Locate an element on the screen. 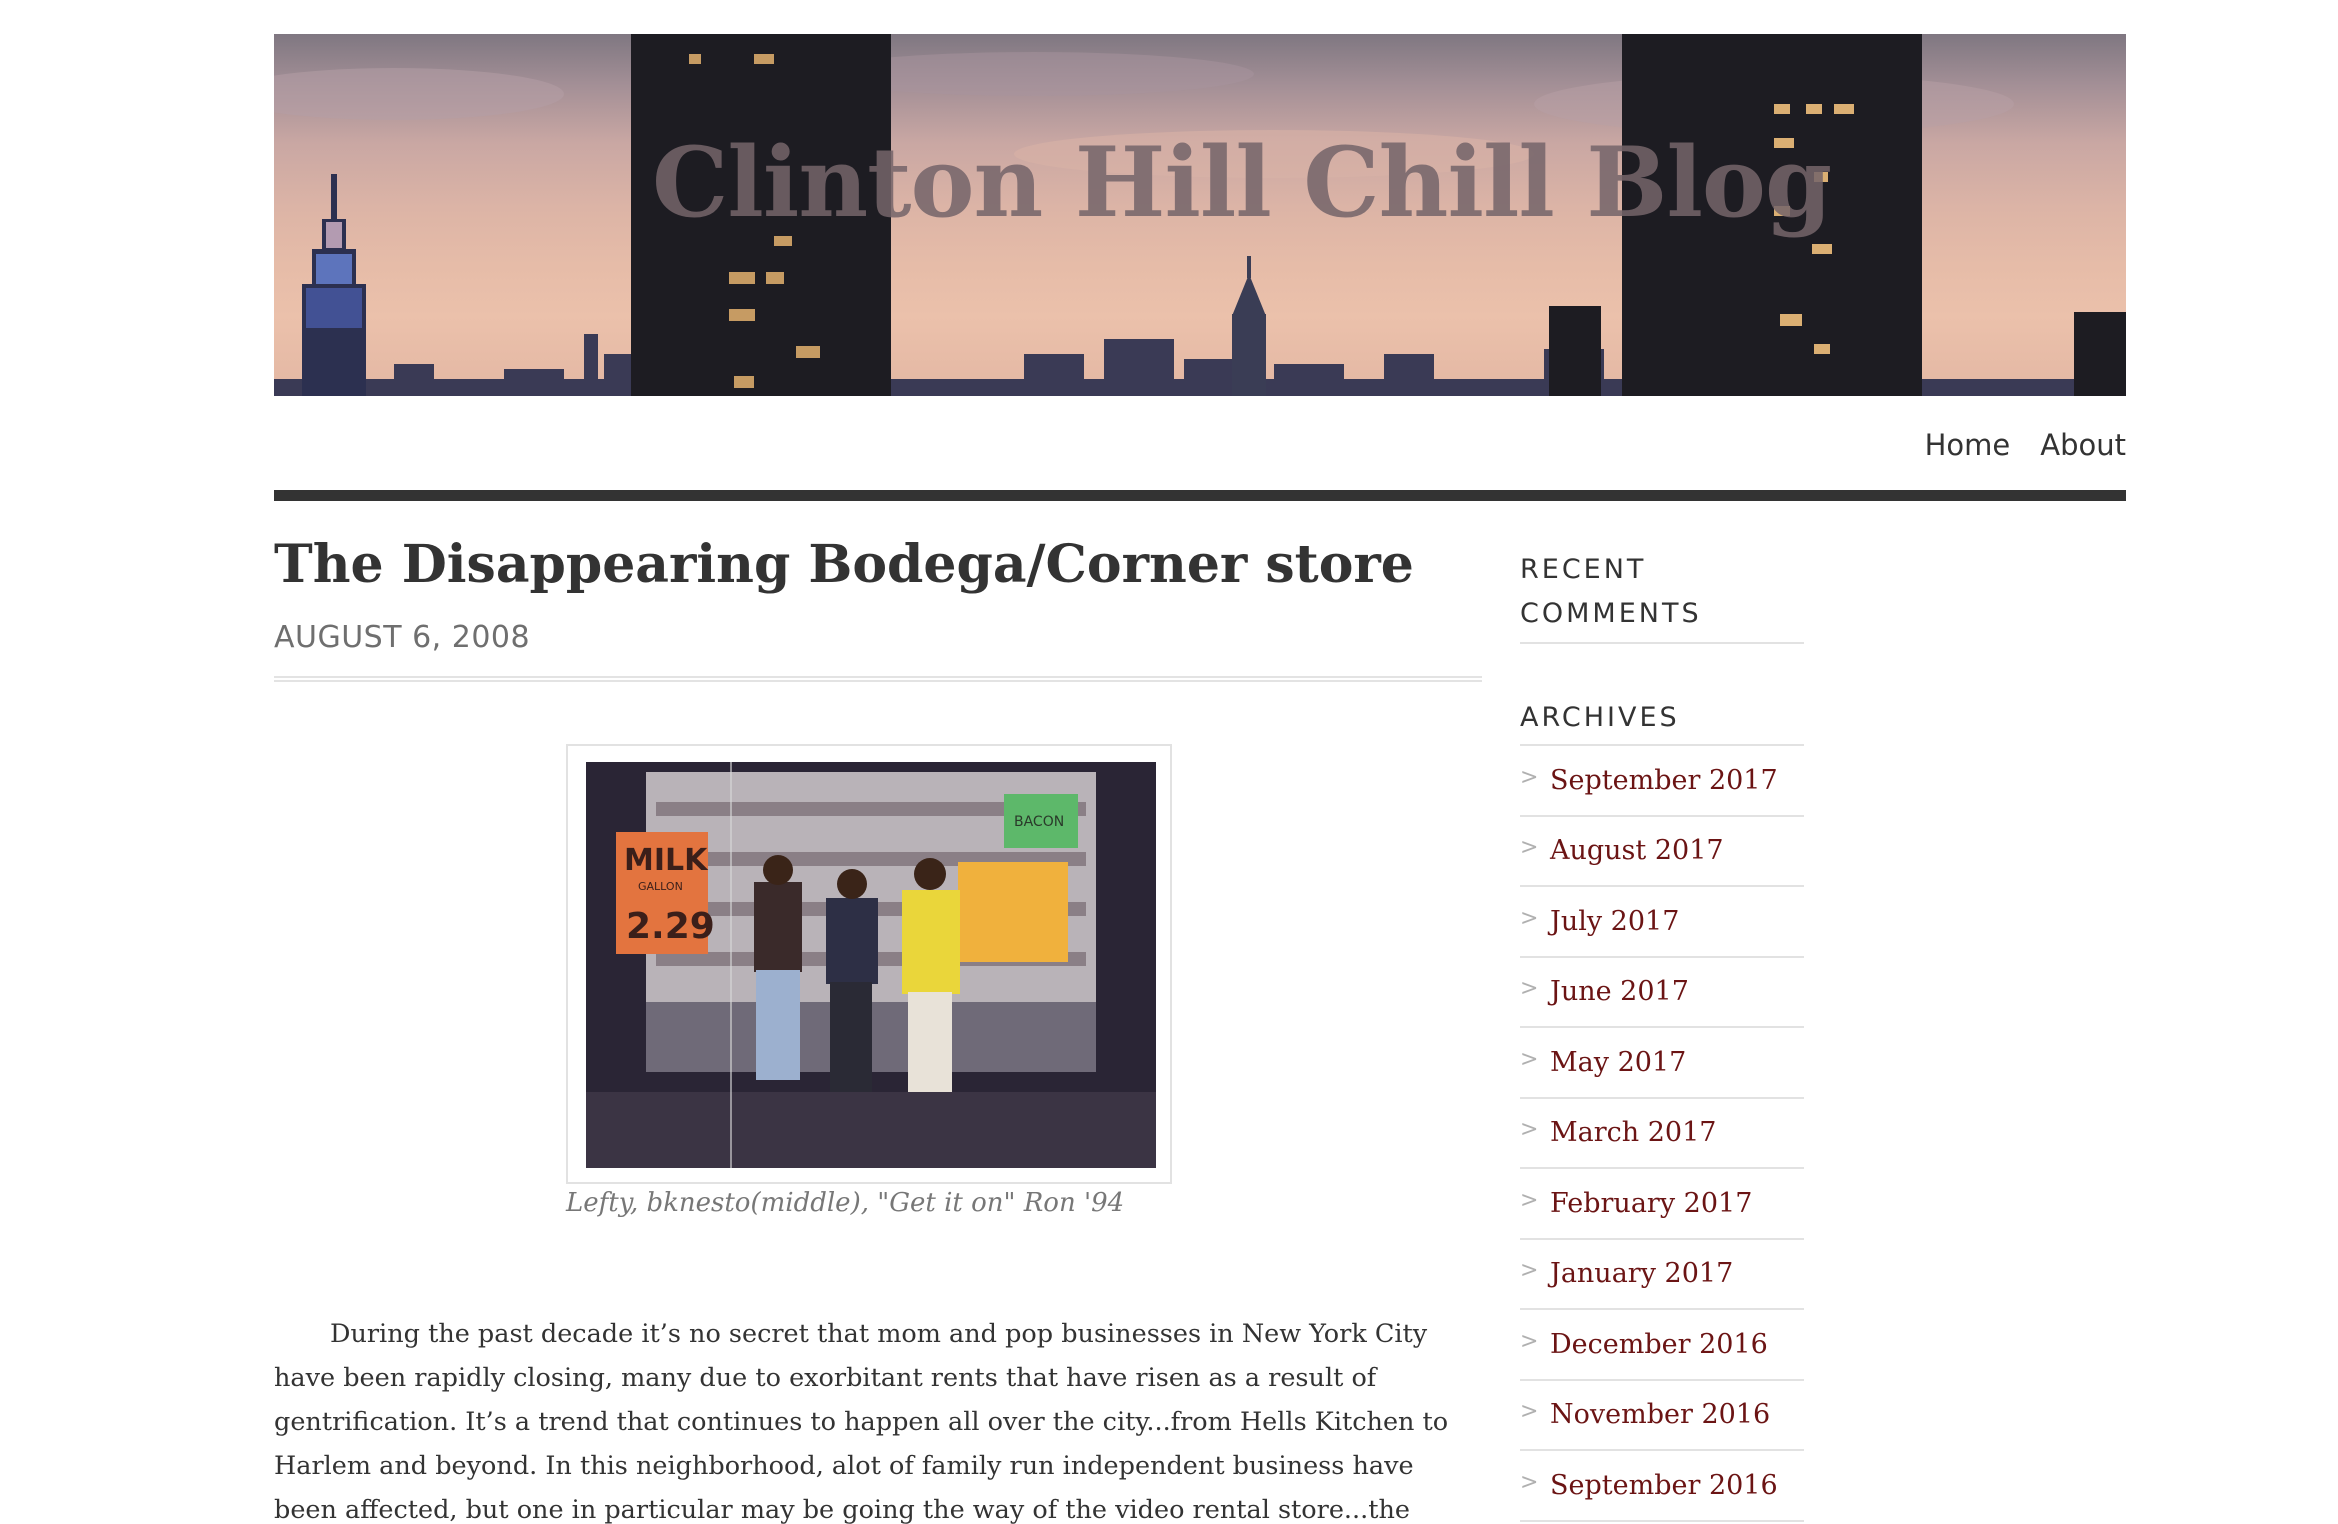 The width and height of the screenshot is (2338, 1524). archive-link-september-2016: September 2016 is located at coordinates (1664, 1485).